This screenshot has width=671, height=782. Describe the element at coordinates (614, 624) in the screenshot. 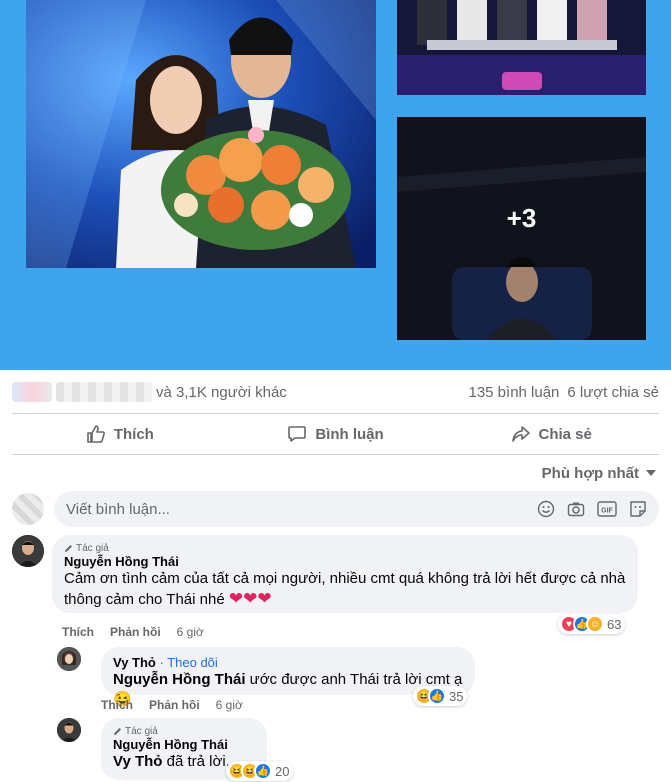

I see `reaction-count: 63` at that location.